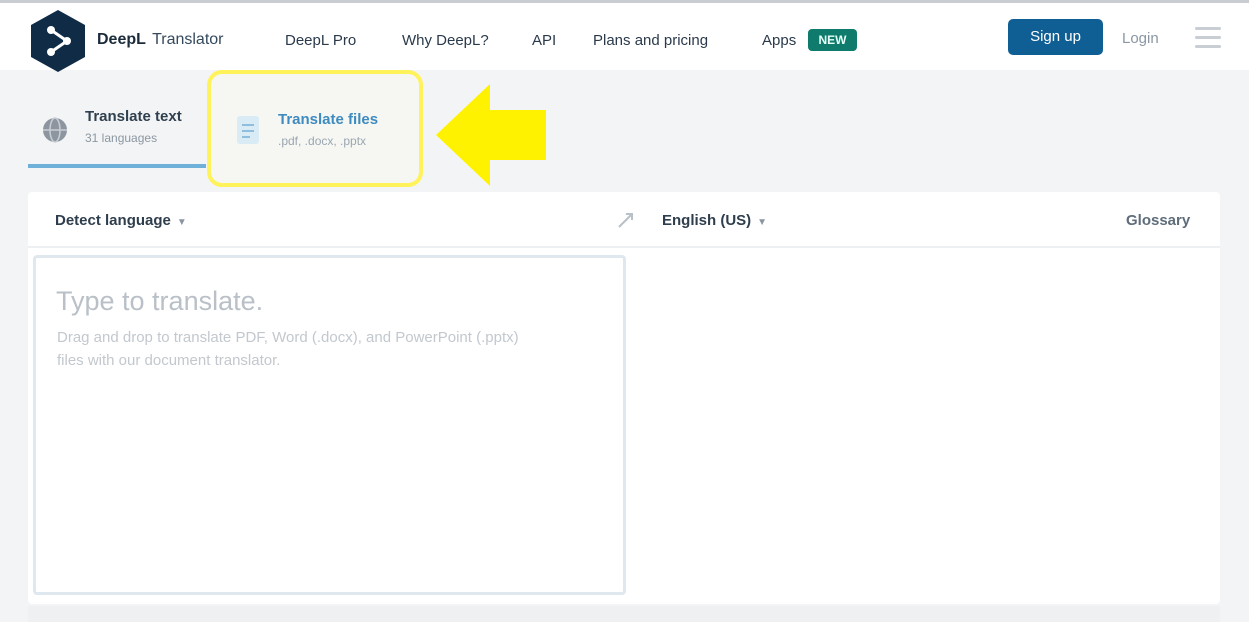 This screenshot has height=622, width=1249. Describe the element at coordinates (1055, 37) in the screenshot. I see `signup-button: Sign up` at that location.